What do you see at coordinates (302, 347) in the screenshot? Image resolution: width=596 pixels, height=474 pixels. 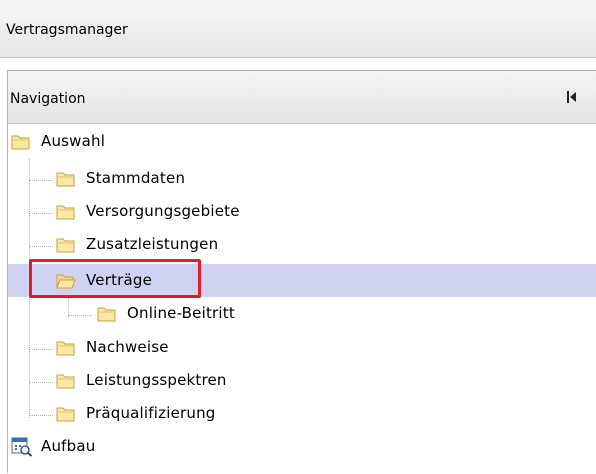 I see `tree-item-nachweise: Nachweise` at bounding box center [302, 347].